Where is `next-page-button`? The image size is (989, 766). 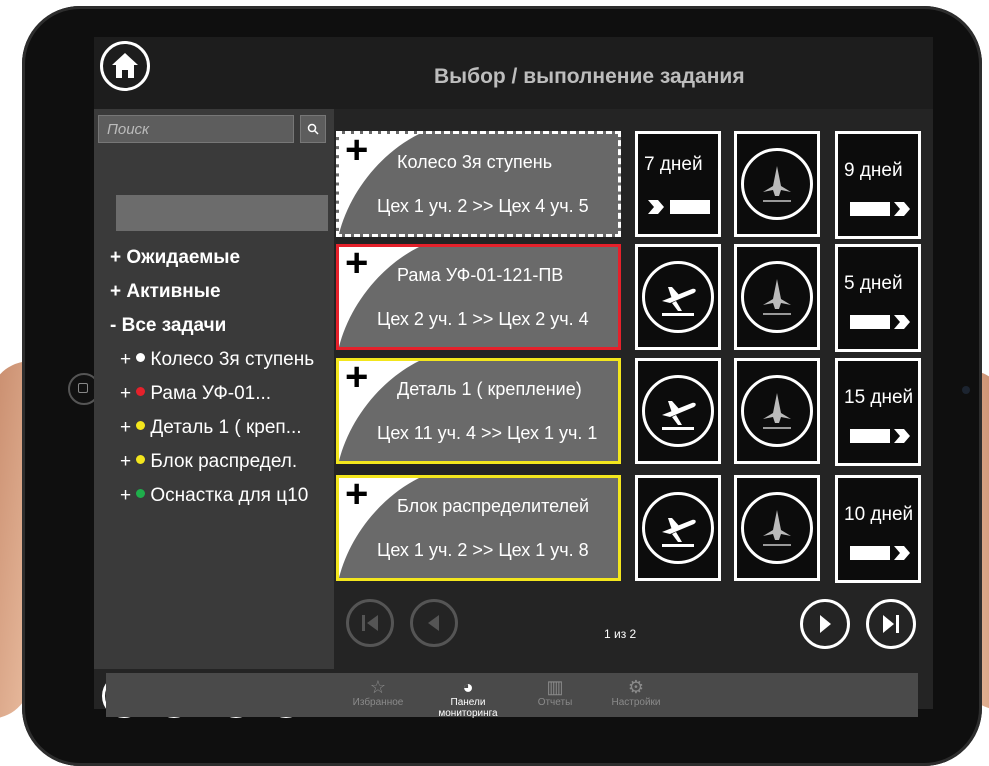 next-page-button is located at coordinates (825, 624).